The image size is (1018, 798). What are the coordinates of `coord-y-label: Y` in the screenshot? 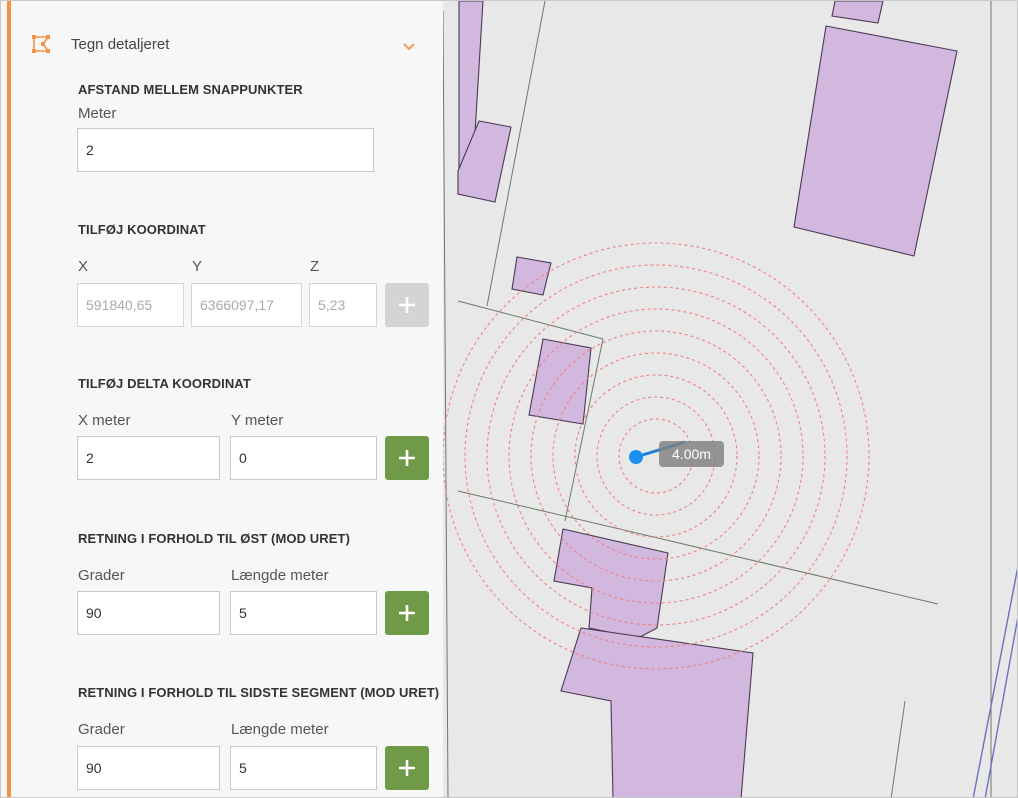 It's located at (197, 266).